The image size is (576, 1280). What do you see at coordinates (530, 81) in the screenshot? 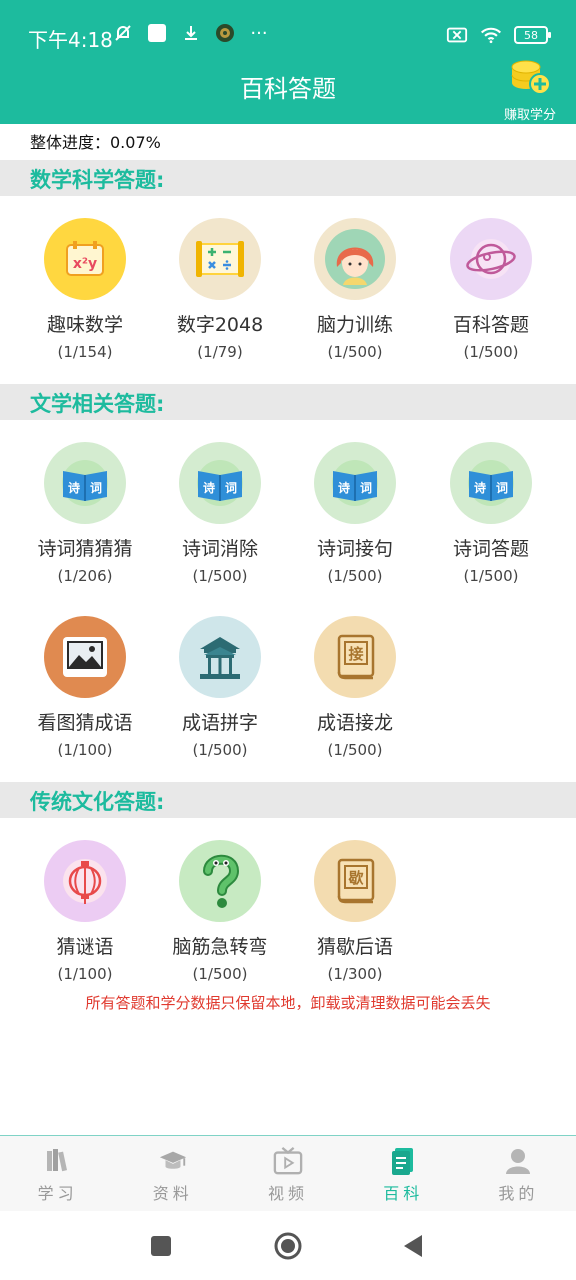
I see `coins-plus-icon` at bounding box center [530, 81].